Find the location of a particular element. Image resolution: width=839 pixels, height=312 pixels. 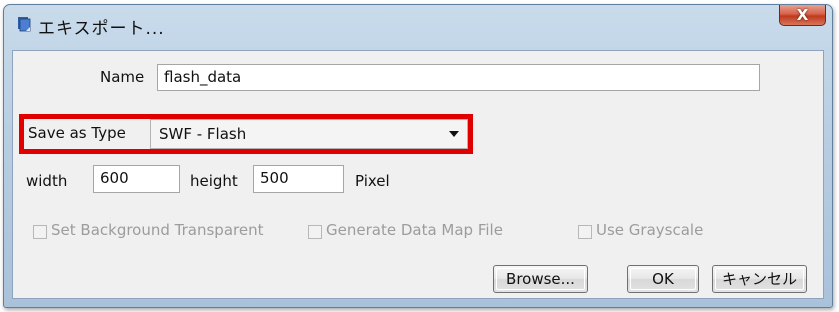

grayscale-checkbox is located at coordinates (585, 232).